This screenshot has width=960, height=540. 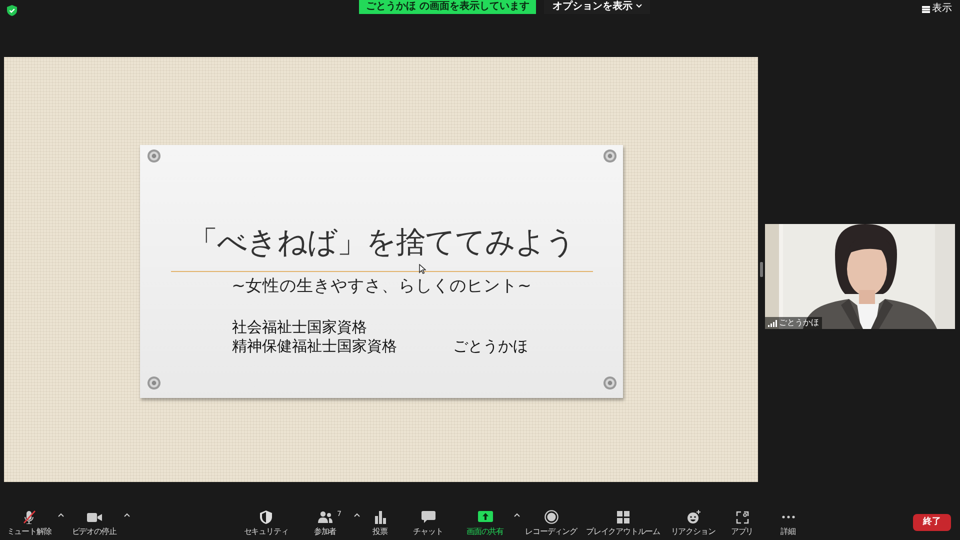 I want to click on end-meeting-button: 終了, so click(x=932, y=522).